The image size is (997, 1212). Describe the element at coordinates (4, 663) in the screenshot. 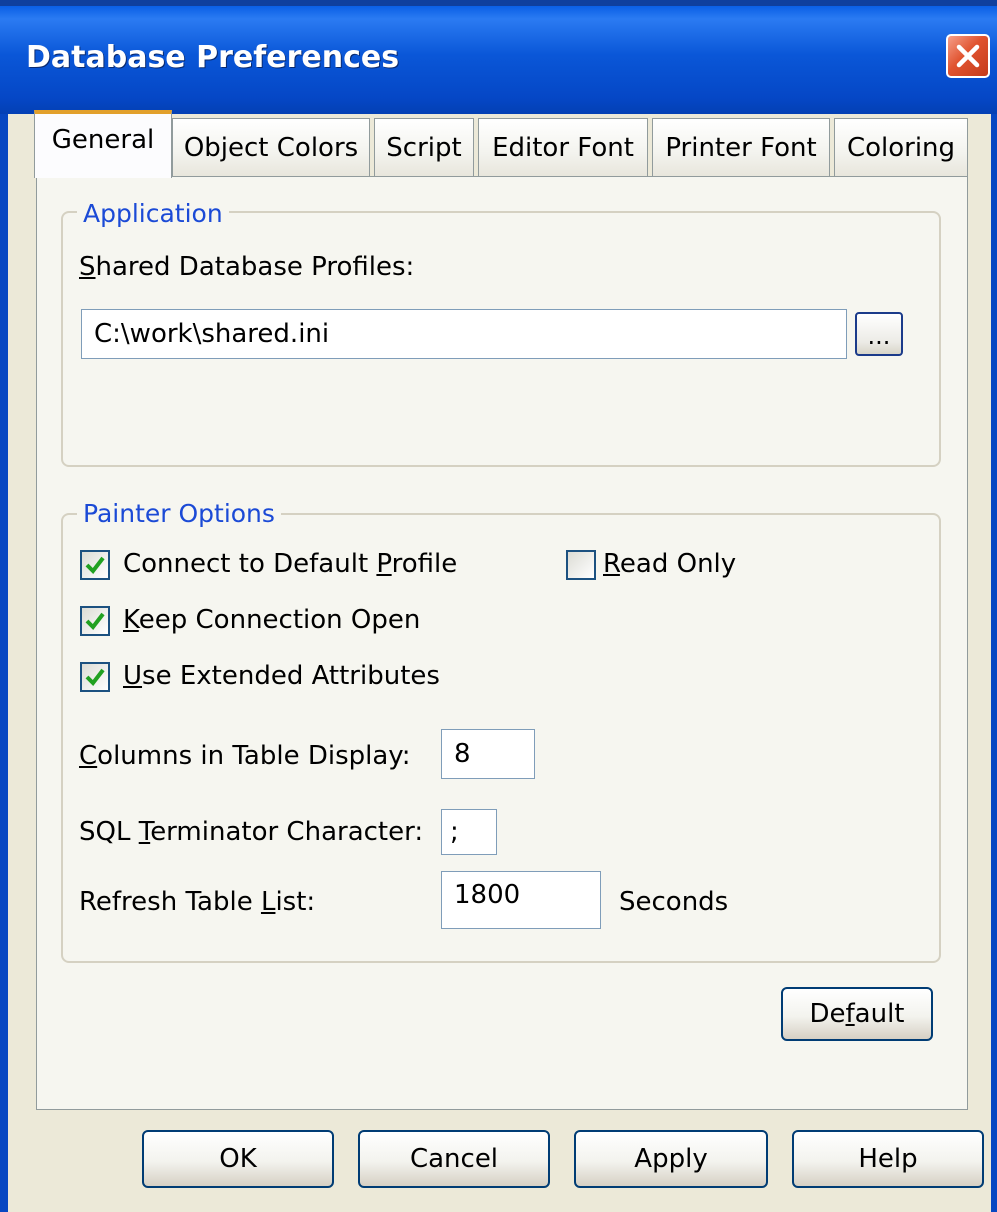

I see `window-border-left` at that location.